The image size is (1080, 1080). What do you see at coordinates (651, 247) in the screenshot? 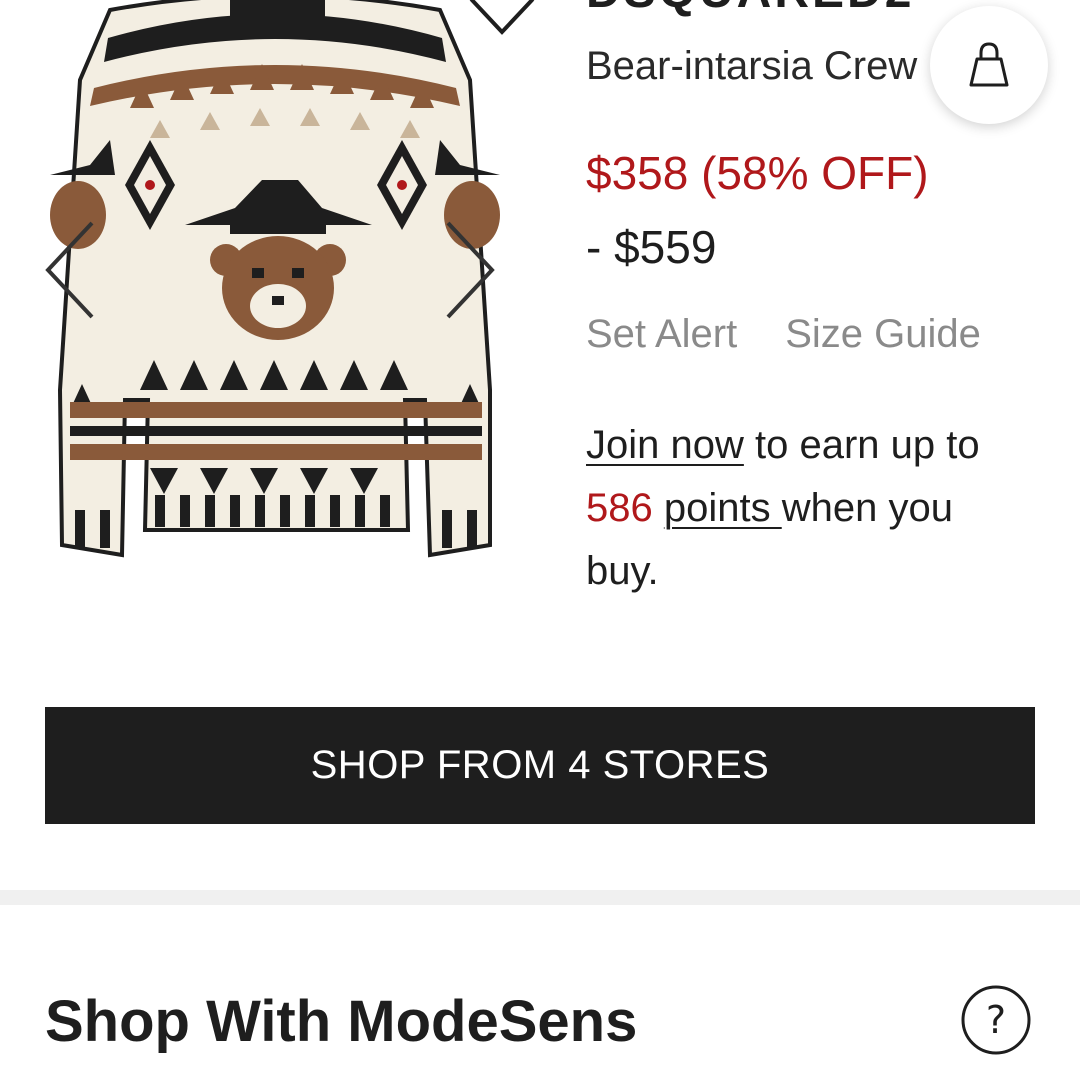
I see `original-price: - $559` at bounding box center [651, 247].